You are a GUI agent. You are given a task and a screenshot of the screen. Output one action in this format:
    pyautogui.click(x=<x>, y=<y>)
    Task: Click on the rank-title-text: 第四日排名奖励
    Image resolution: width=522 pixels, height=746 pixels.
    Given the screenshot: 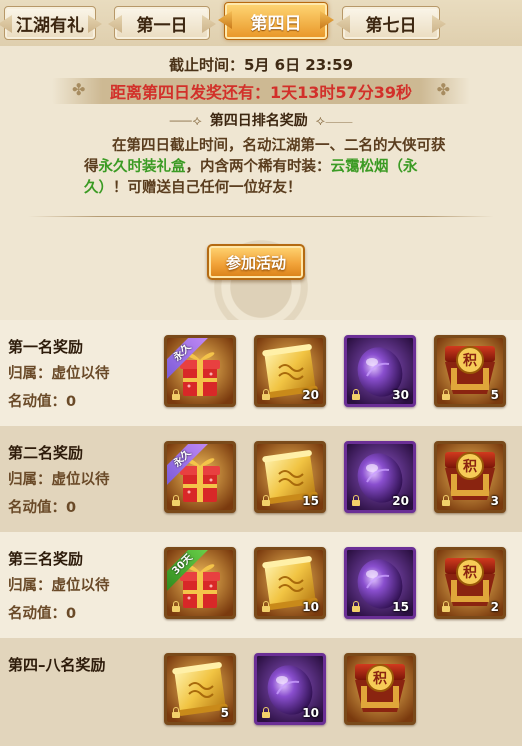 What is the action you would take?
    pyautogui.click(x=258, y=121)
    